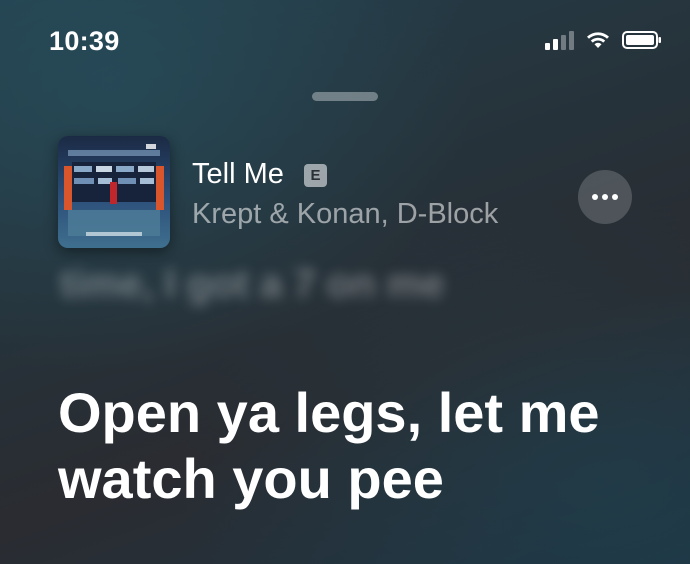 The image size is (690, 564). I want to click on explicit-badge: E, so click(315, 175).